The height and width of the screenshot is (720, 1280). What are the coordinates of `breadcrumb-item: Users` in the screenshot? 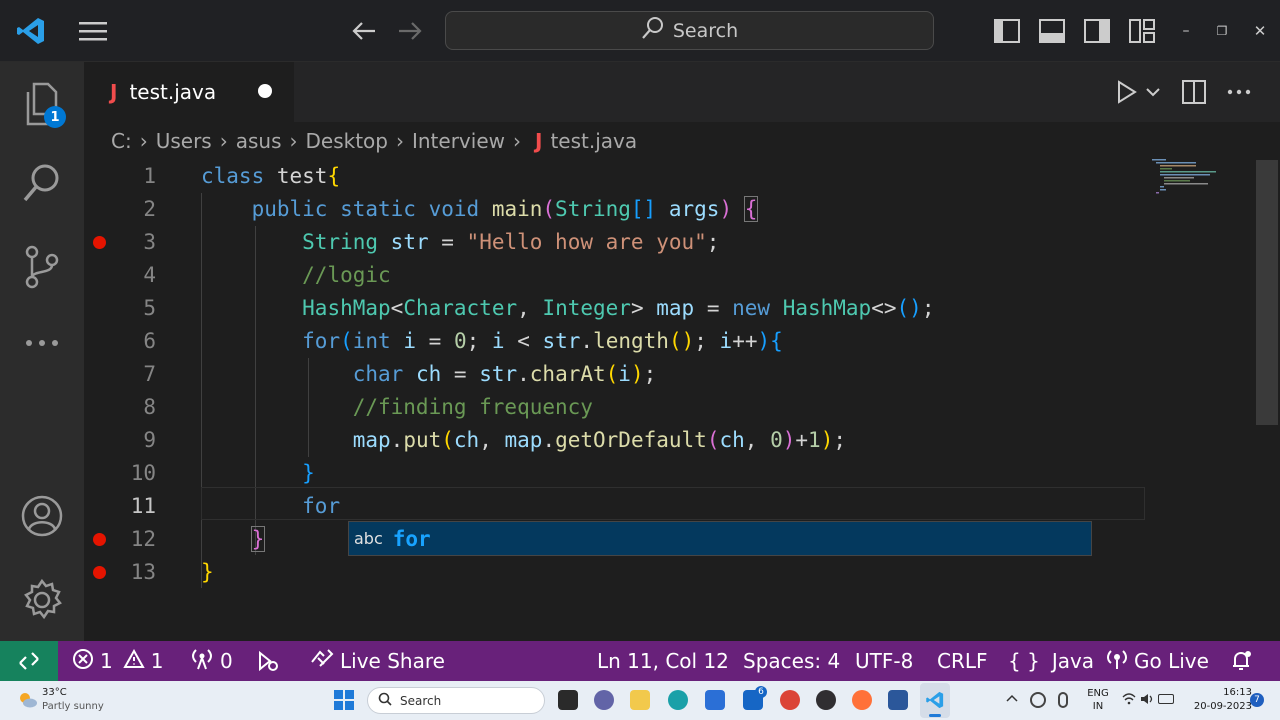 It's located at (184, 141).